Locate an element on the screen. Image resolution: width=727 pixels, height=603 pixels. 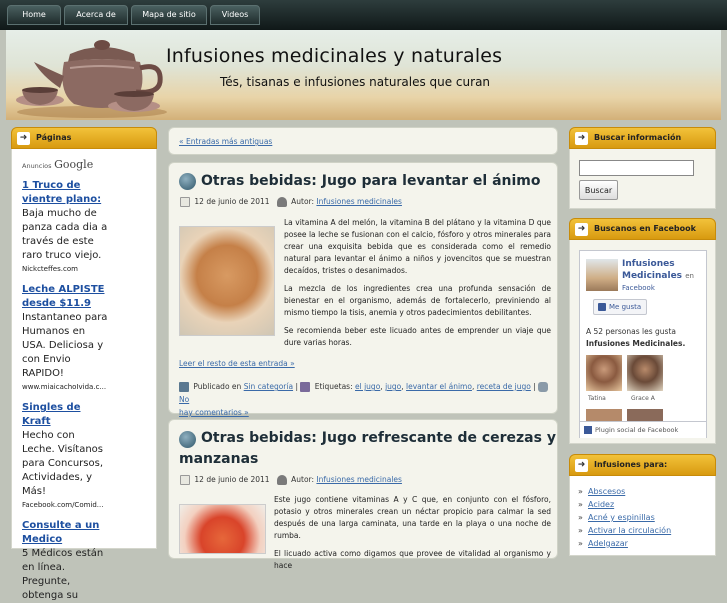
search-widget-title: ➜ Buscar información is located at coordinates (642, 138).